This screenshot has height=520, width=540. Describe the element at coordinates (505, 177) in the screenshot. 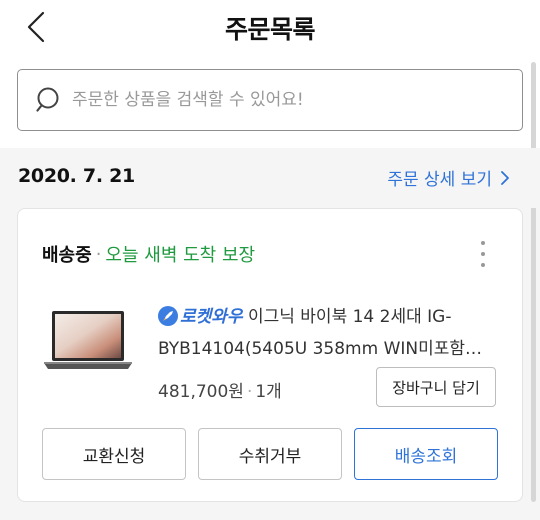

I see `chevron-right-icon` at that location.